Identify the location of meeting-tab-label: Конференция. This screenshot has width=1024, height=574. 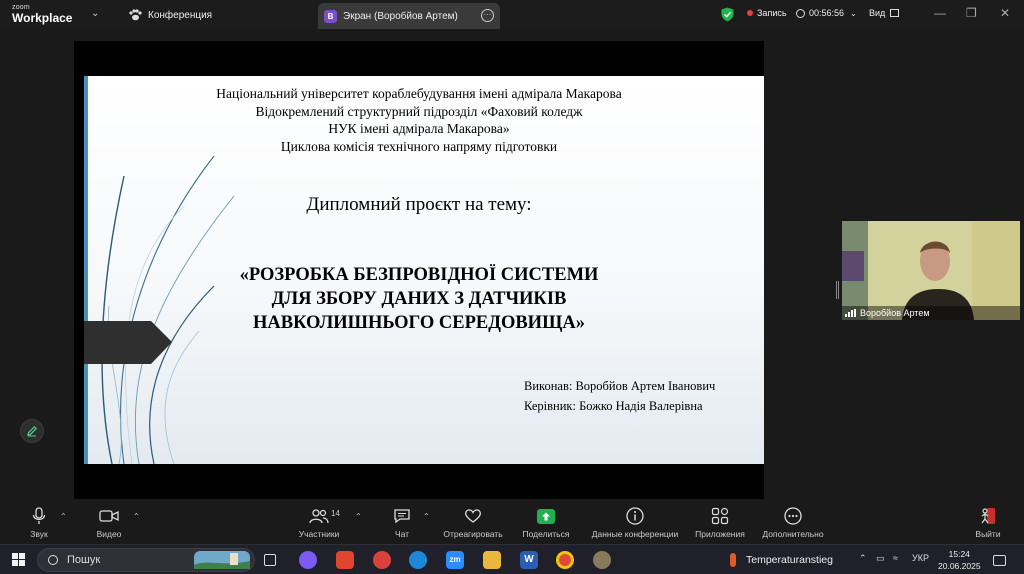
(180, 15).